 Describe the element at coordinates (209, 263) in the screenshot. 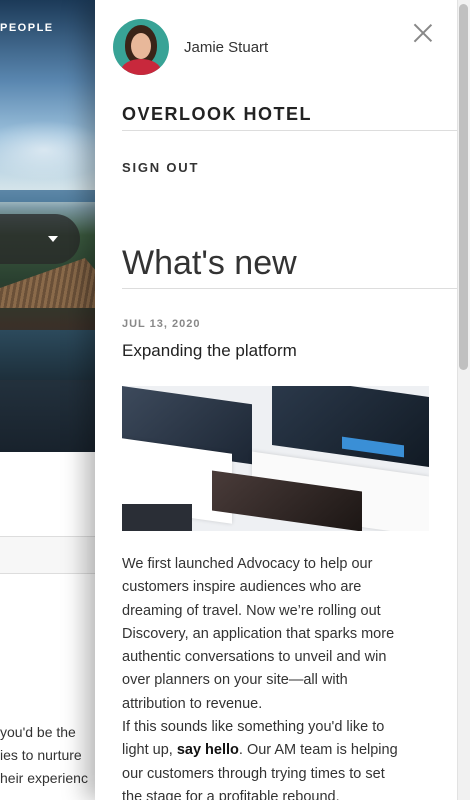

I see `whats-new-heading: What's new` at that location.